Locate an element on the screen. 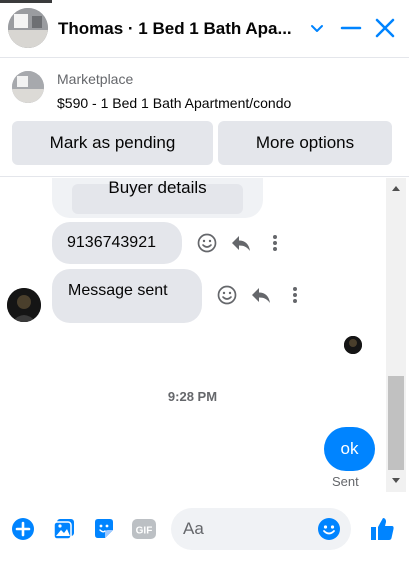  buyer-details-button: Buyer details is located at coordinates (157, 196).